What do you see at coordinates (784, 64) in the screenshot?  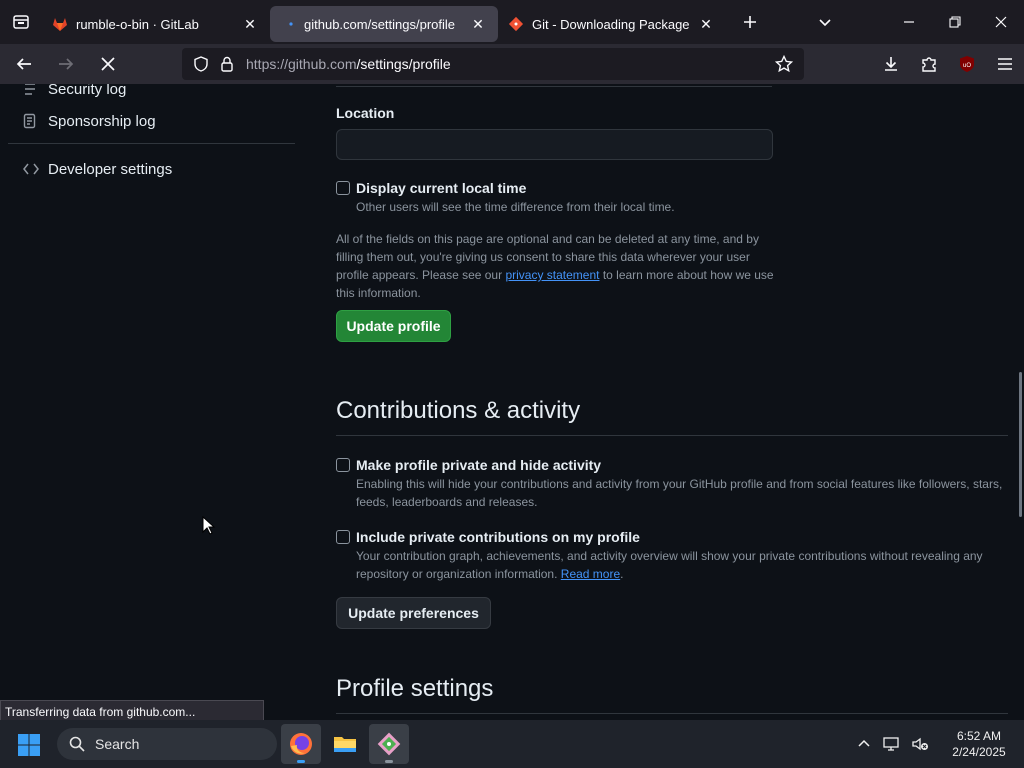 I see `bookmark-star-icon` at bounding box center [784, 64].